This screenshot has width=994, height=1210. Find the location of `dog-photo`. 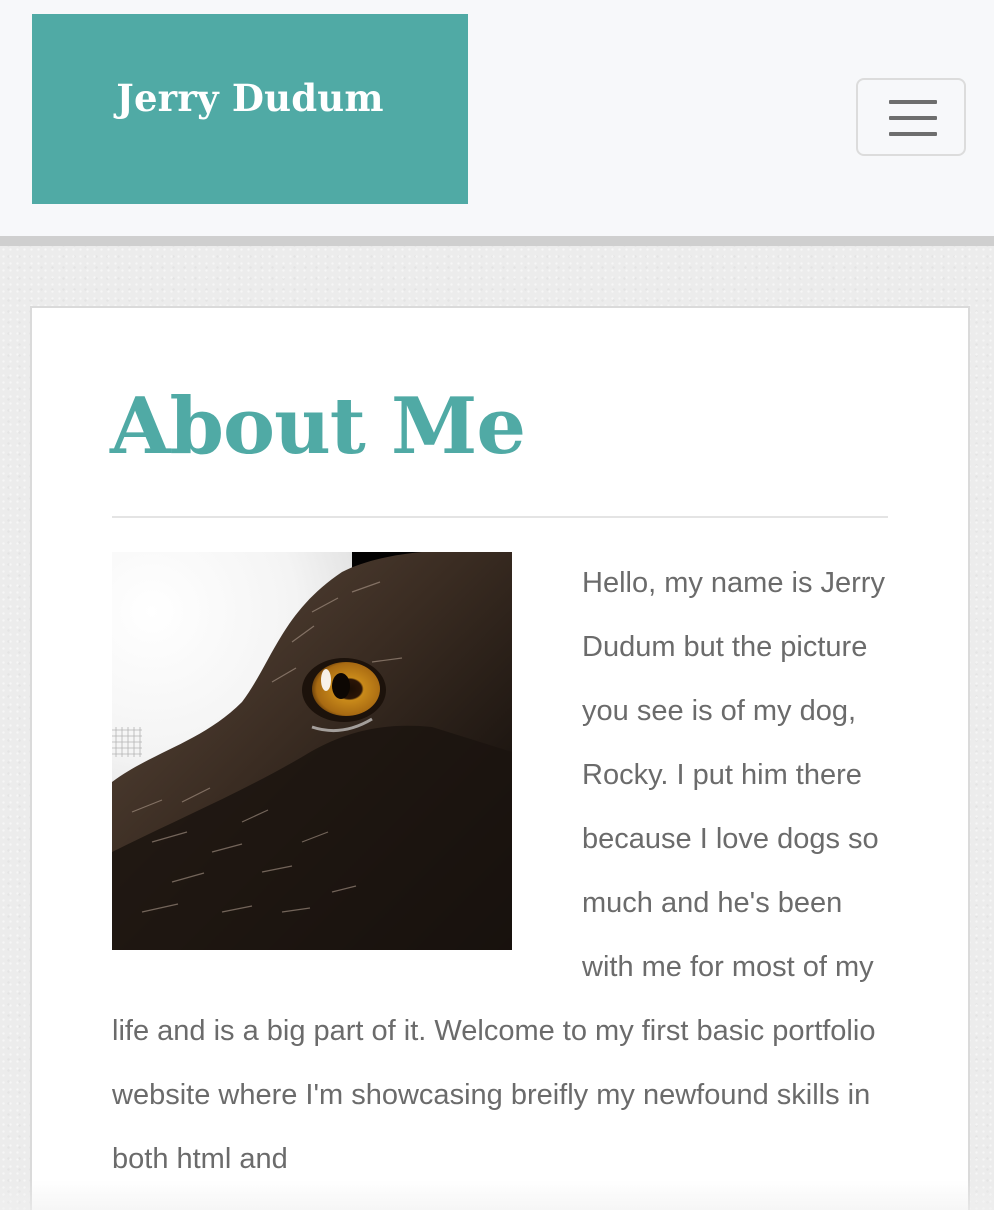

dog-photo is located at coordinates (312, 751).